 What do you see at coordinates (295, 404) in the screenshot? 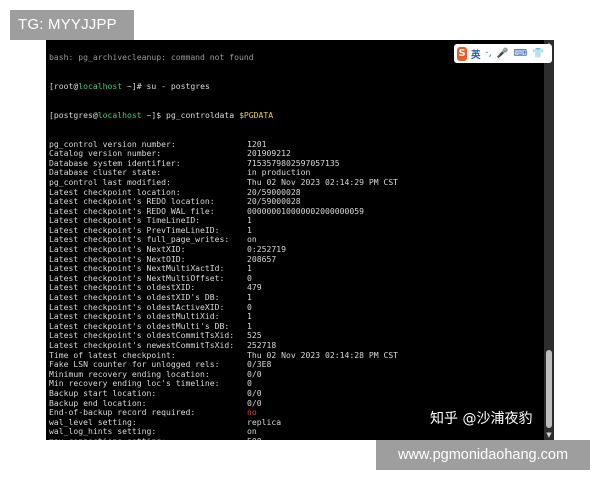
I see `terminal-row: Backup end location: 0/0` at bounding box center [295, 404].